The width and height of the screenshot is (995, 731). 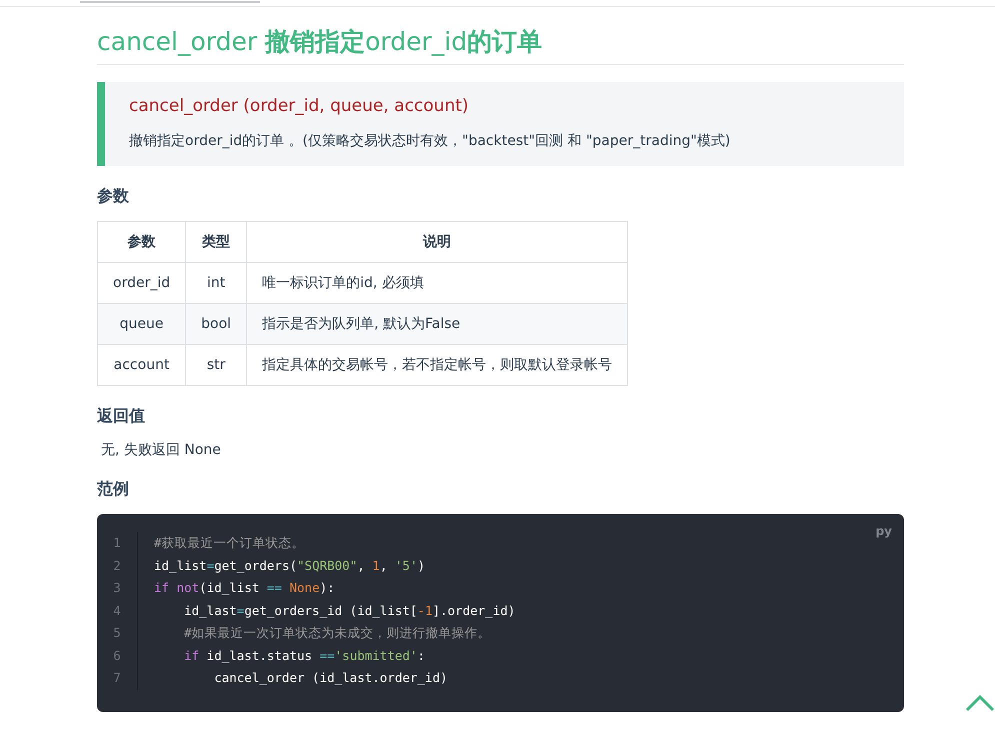 I want to click on section-heading: 参数, so click(x=113, y=196).